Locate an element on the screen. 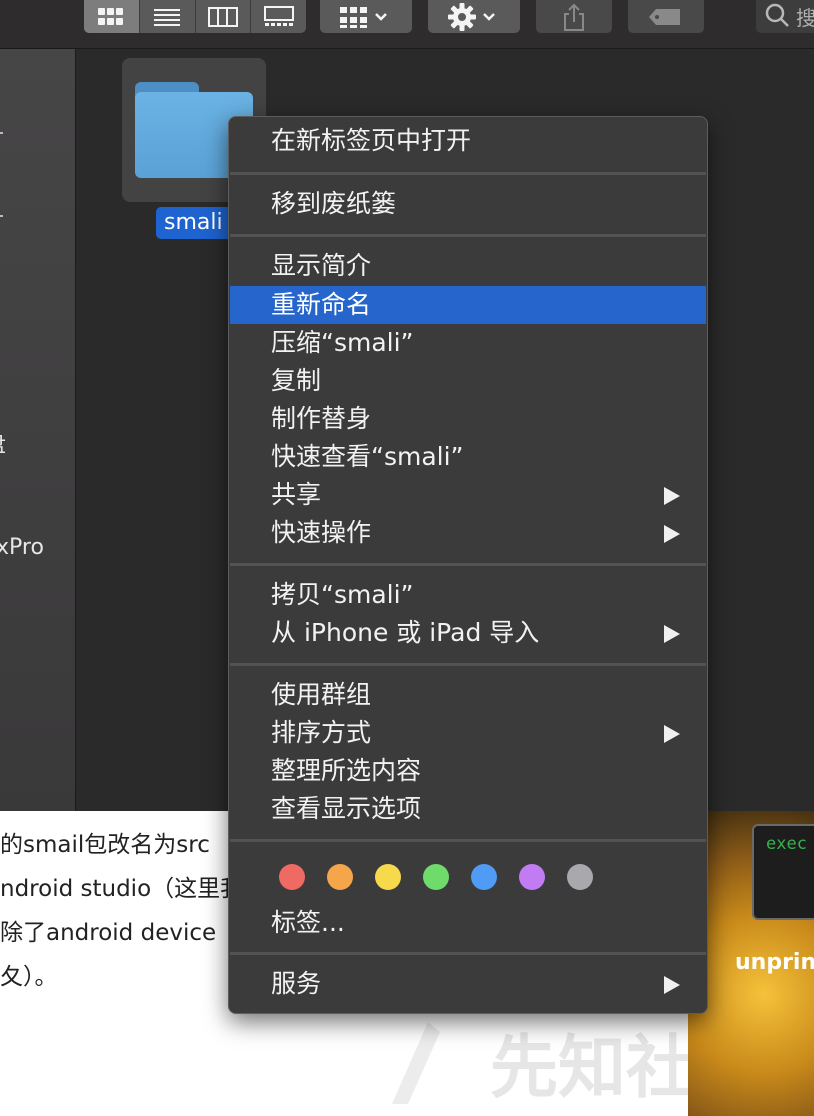  web-text-line: 的smail包改名为src is located at coordinates (105, 845).